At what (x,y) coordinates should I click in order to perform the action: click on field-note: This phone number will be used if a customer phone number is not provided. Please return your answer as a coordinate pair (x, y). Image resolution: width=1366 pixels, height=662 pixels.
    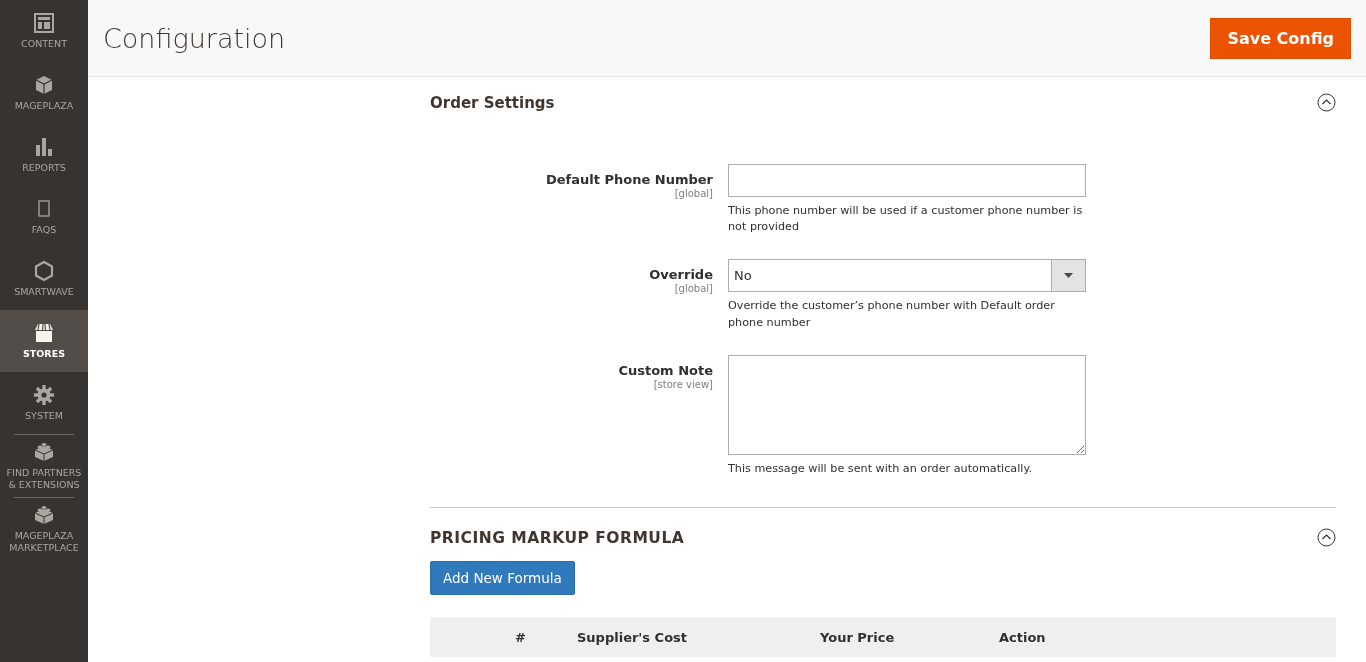
    Looking at the image, I should click on (906, 219).